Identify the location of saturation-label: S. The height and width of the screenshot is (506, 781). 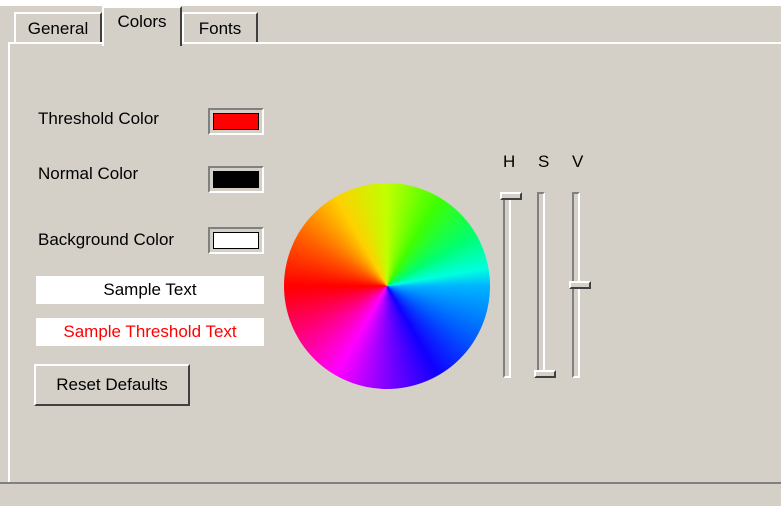
(544, 161).